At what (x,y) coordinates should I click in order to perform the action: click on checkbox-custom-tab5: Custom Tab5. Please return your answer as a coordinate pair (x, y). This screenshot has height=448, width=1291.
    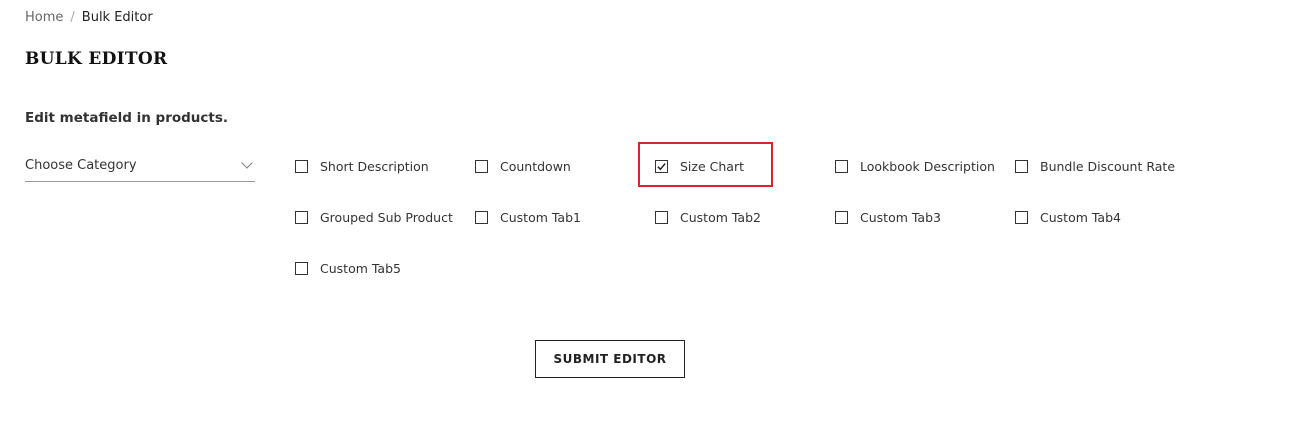
    Looking at the image, I should click on (348, 268).